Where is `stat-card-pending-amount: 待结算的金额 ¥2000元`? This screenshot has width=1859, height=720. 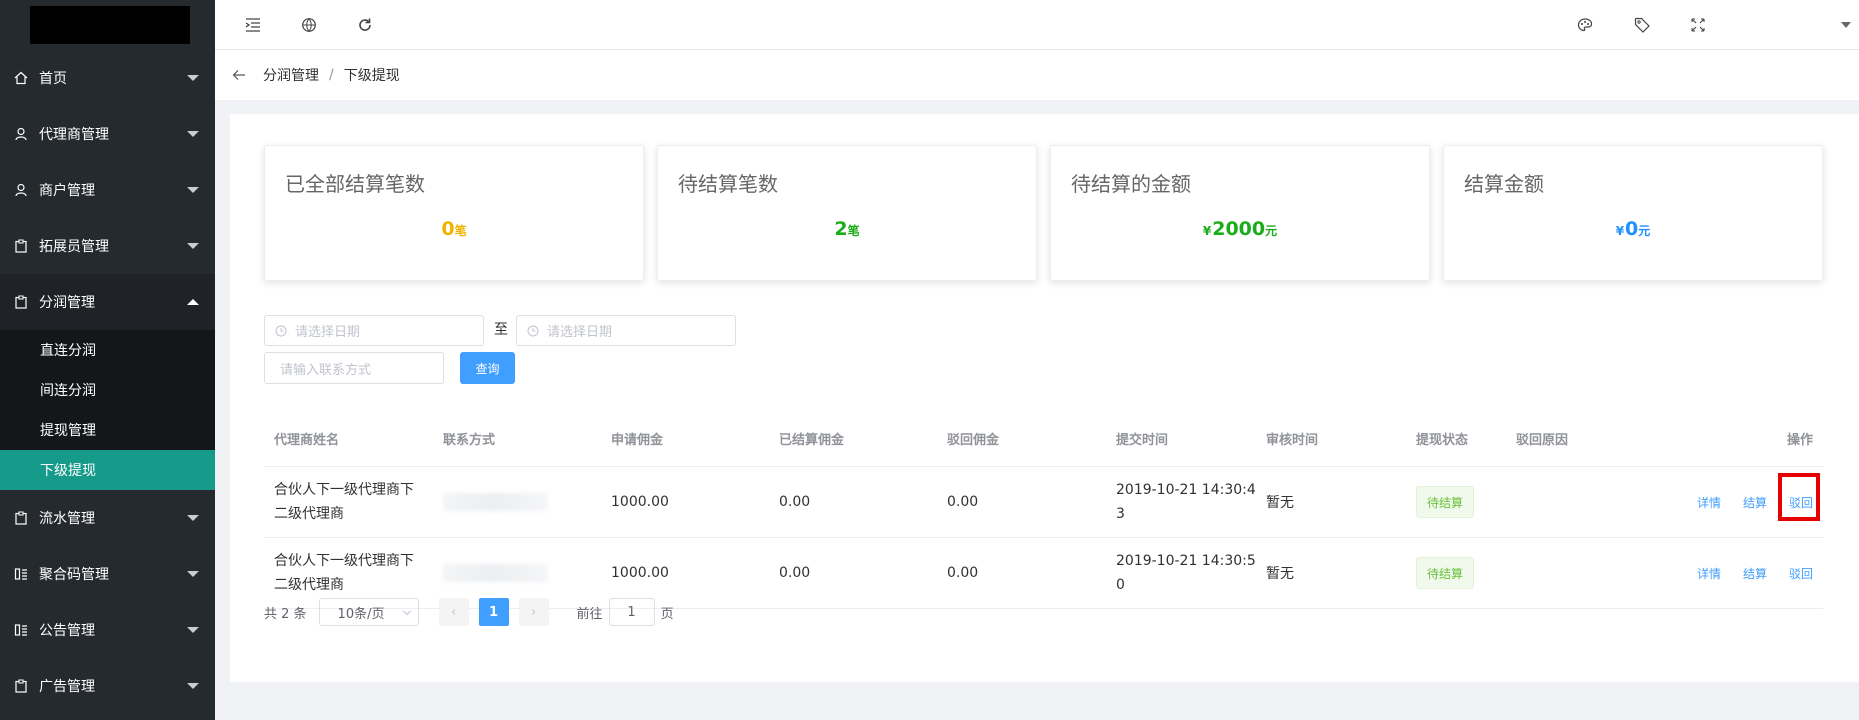 stat-card-pending-amount: 待结算的金额 ¥2000元 is located at coordinates (1240, 213).